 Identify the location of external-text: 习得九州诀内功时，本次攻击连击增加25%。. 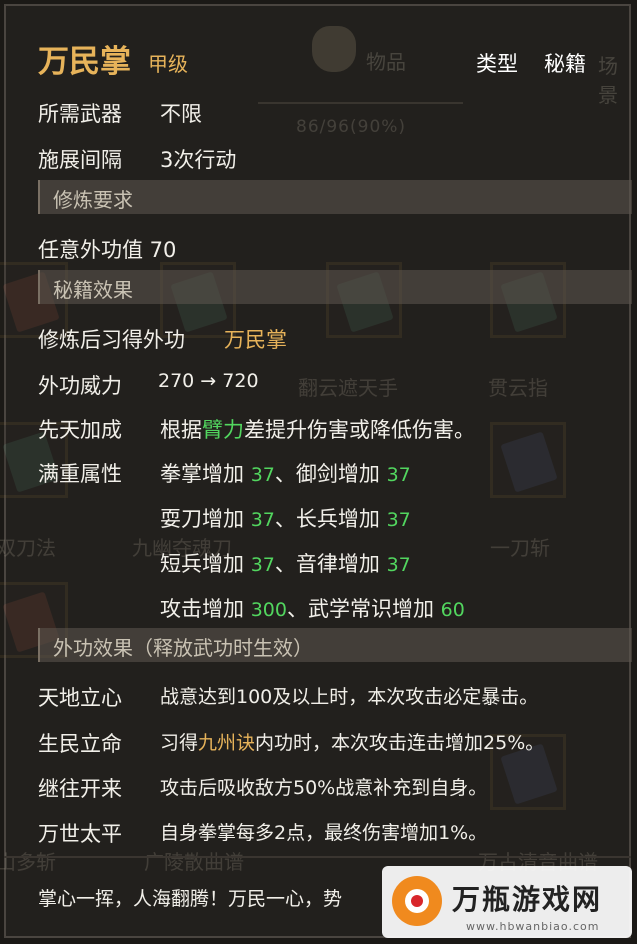
(352, 741).